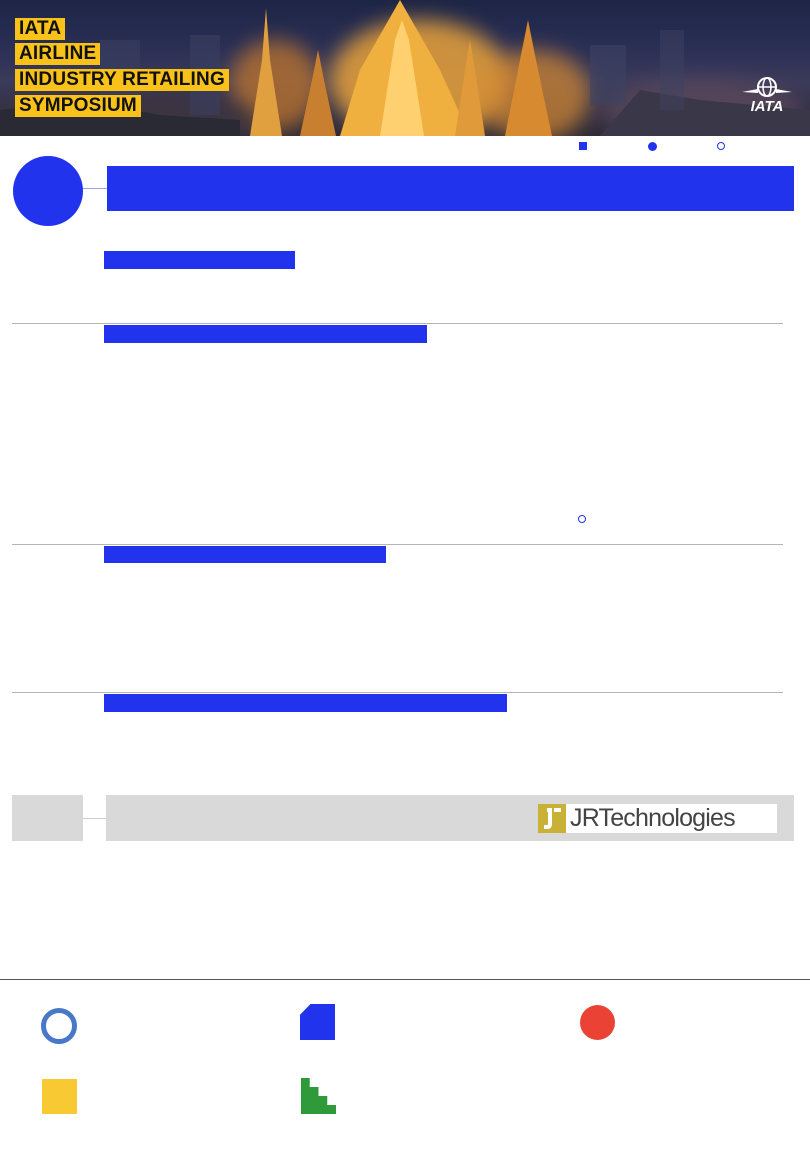 The width and height of the screenshot is (810, 1170). Describe the element at coordinates (94, 818) in the screenshot. I see `sponsor-connector-line` at that location.